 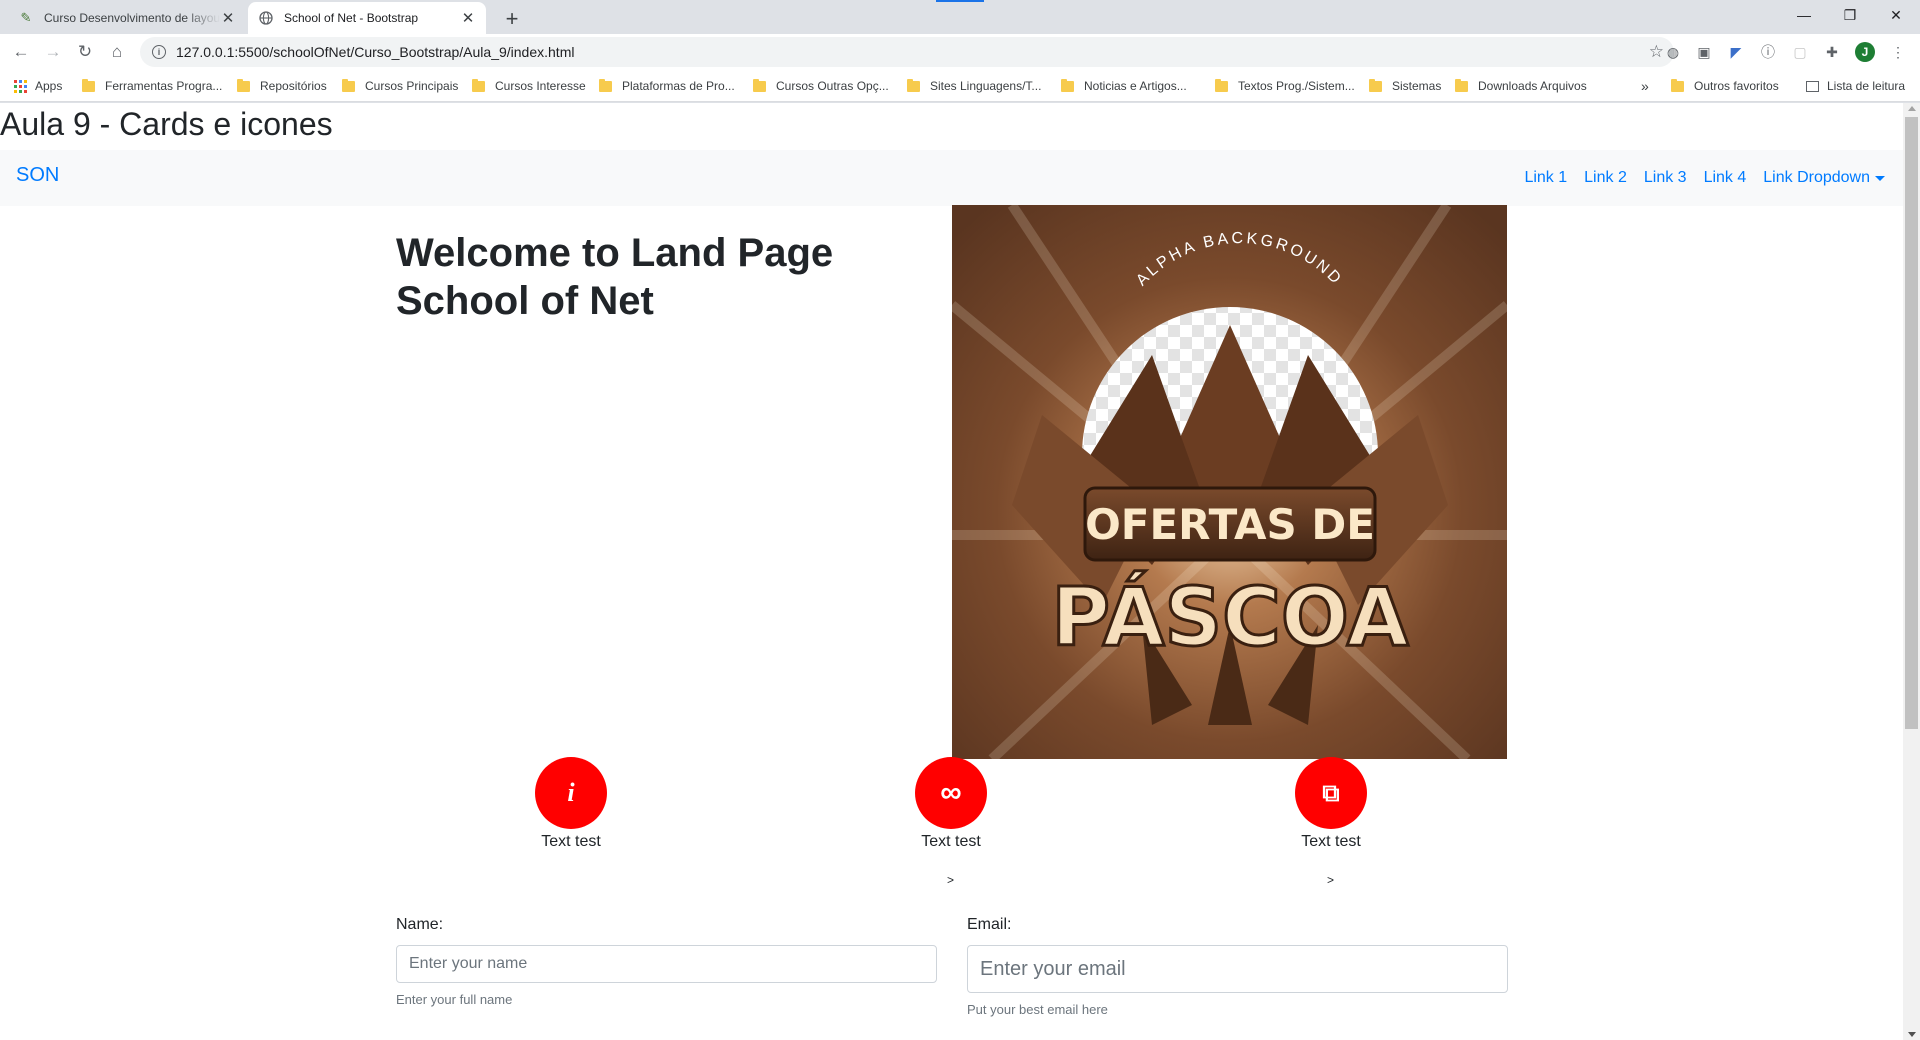 What do you see at coordinates (1800, 52) in the screenshot?
I see `extension-icon: ▢` at bounding box center [1800, 52].